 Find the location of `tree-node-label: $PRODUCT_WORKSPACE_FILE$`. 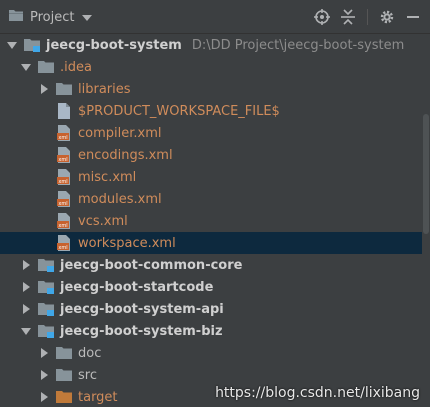

tree-node-label: $PRODUCT_WORKSPACE_FILE$ is located at coordinates (179, 111).